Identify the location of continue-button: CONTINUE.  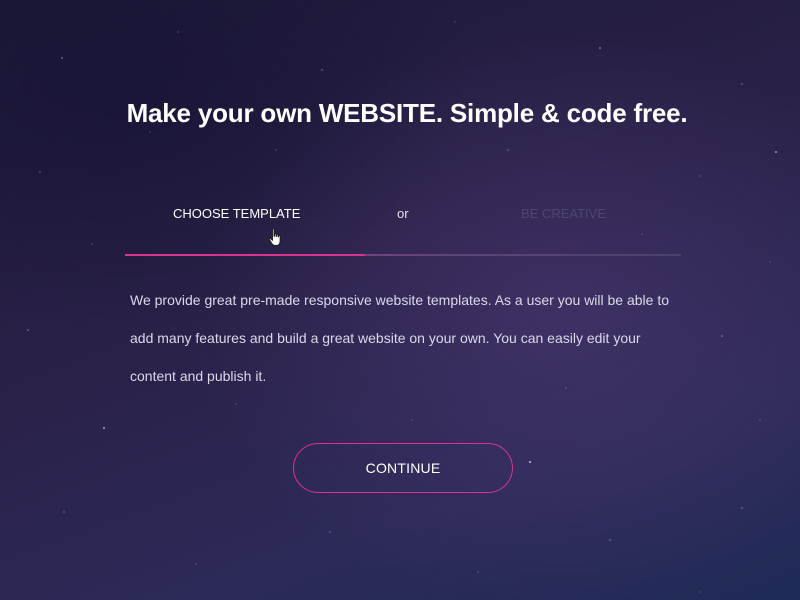
(403, 468).